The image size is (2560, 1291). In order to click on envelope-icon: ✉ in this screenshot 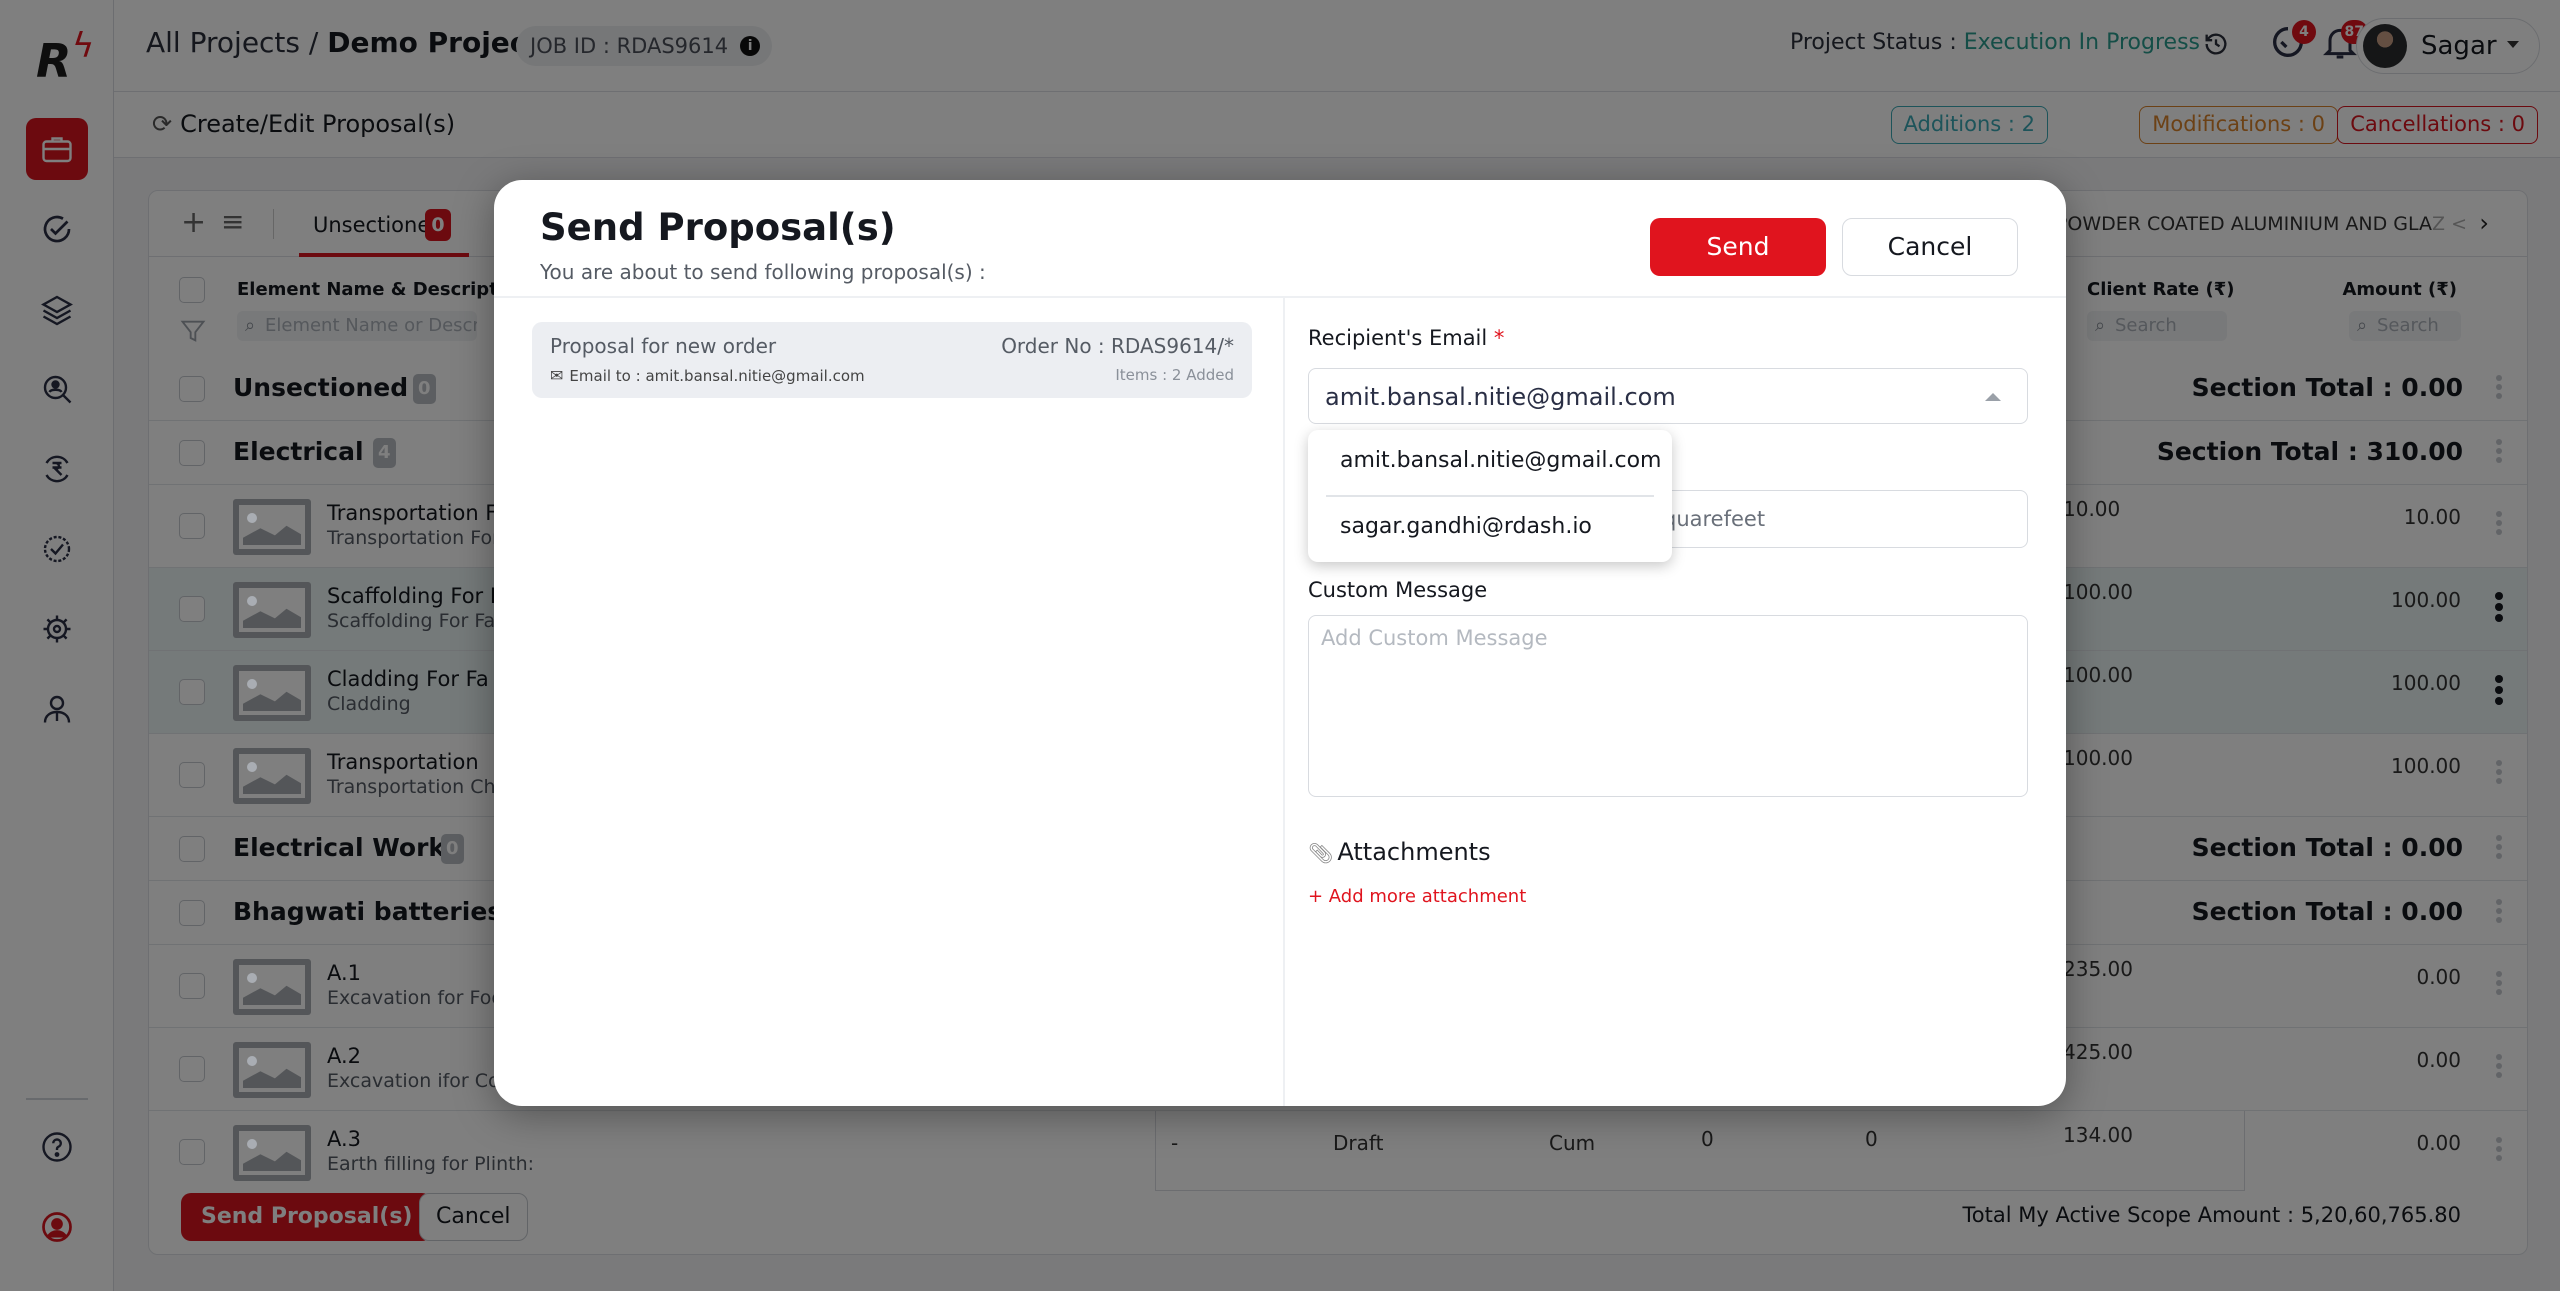, I will do `click(557, 375)`.